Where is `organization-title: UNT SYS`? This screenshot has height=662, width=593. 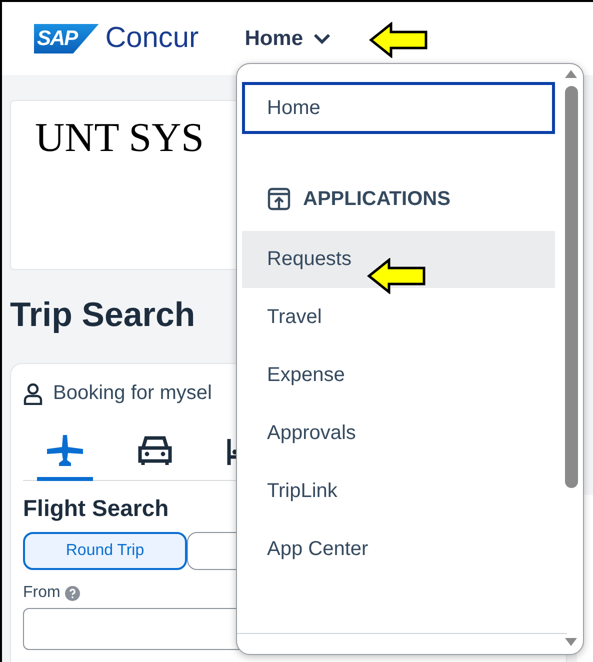 organization-title: UNT SYS is located at coordinates (119, 137).